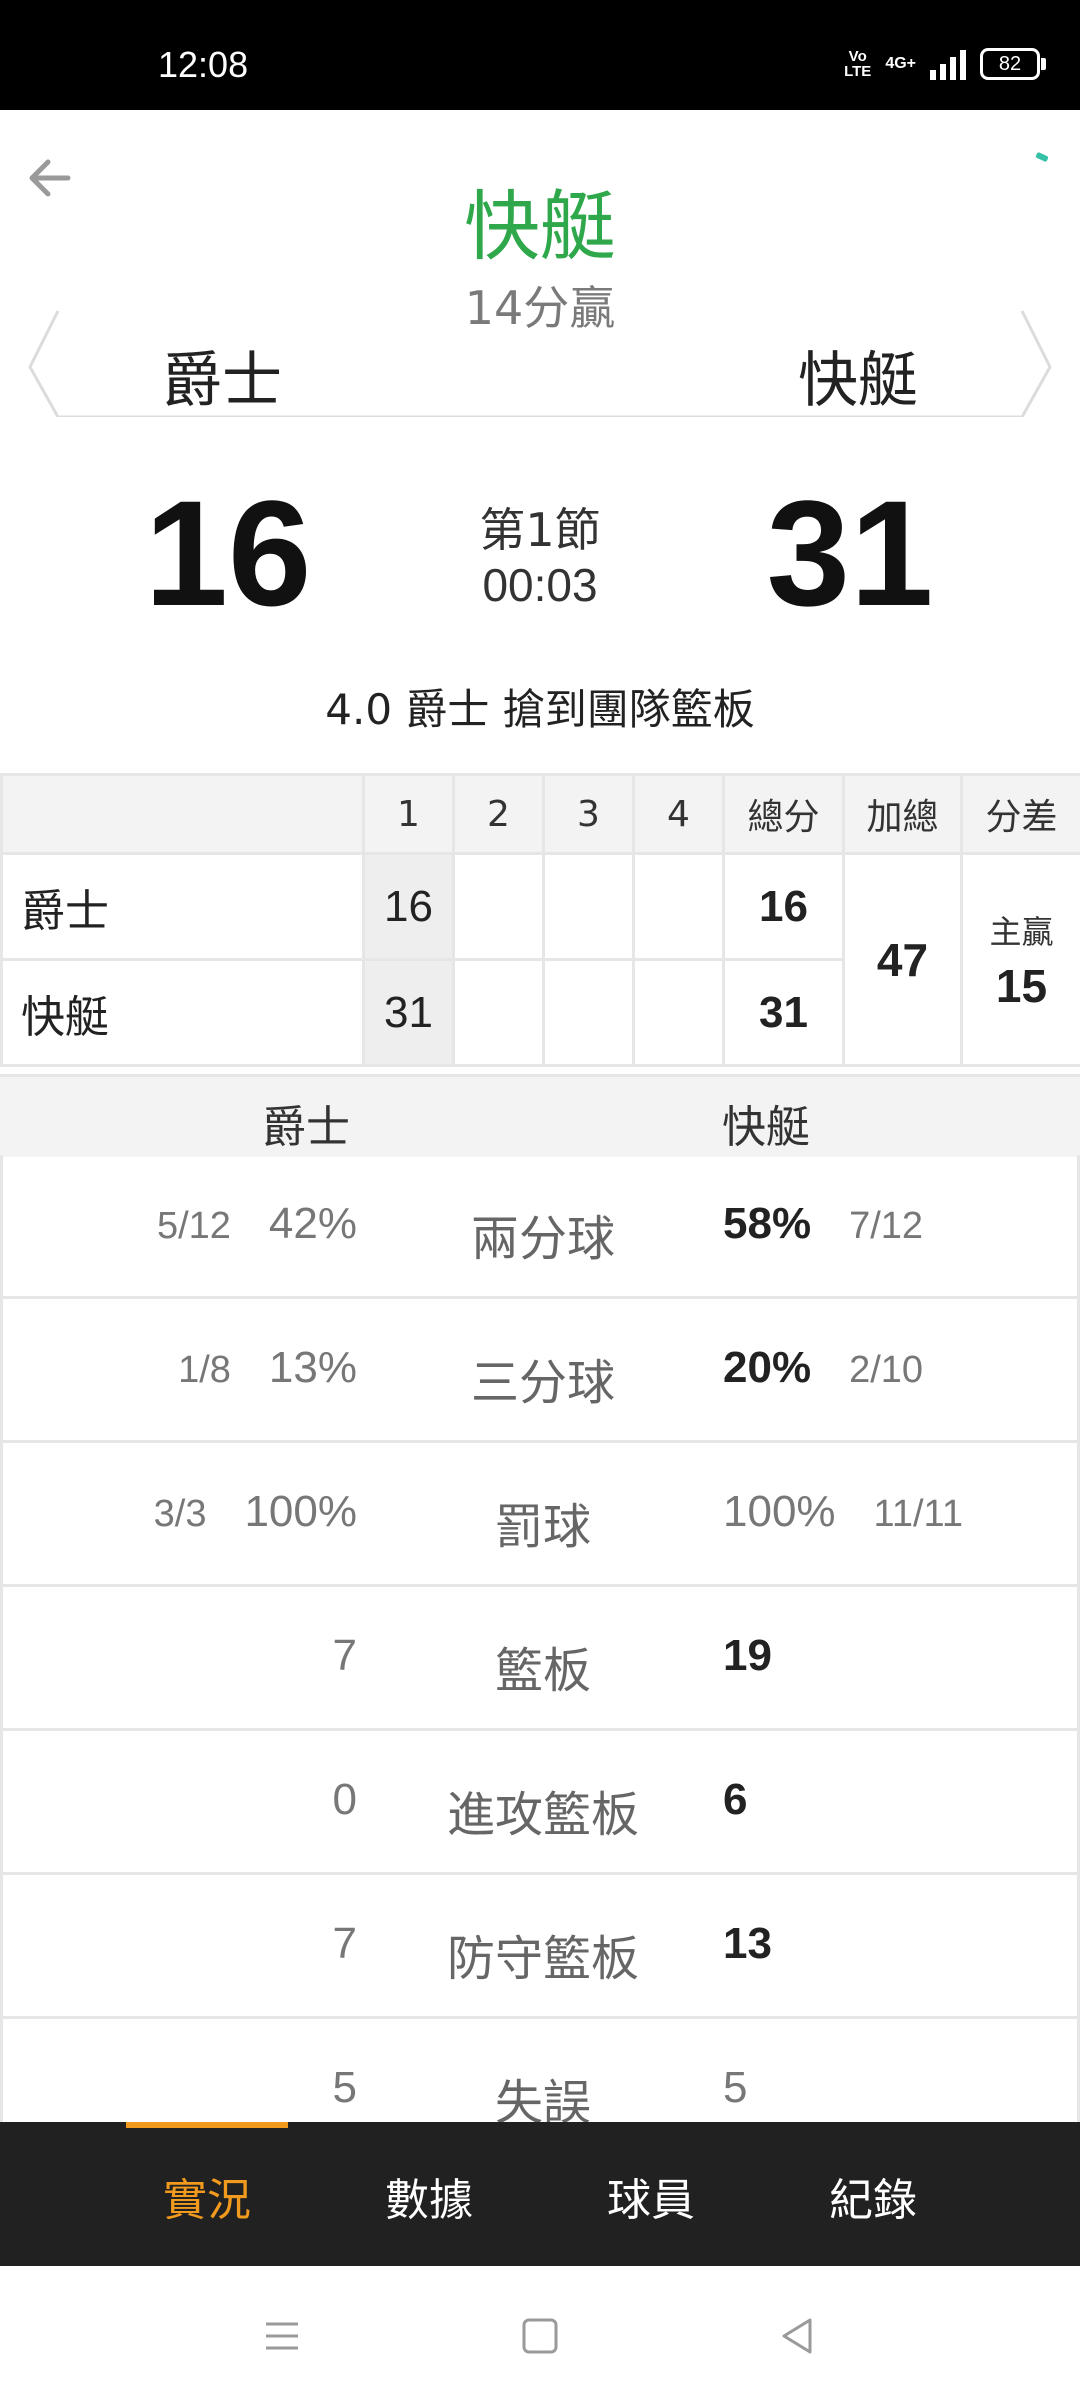 This screenshot has width=1080, height=2400. Describe the element at coordinates (540, 709) in the screenshot. I see `last-play: 4.0 爵士 搶到團隊籃板` at that location.